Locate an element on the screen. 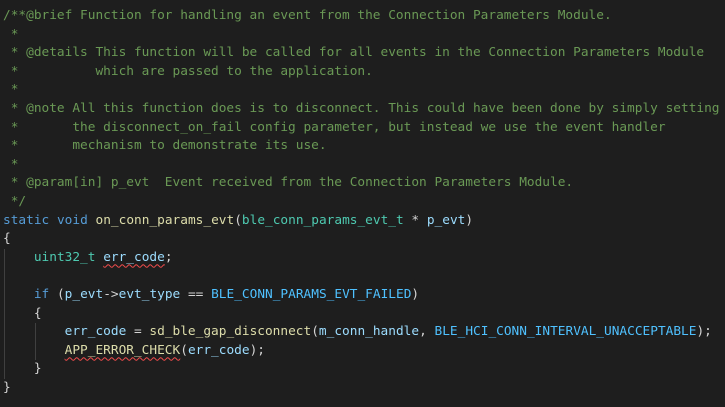 The image size is (725, 407). code-line: * mechanism to demonstrate its use. is located at coordinates (364, 146).